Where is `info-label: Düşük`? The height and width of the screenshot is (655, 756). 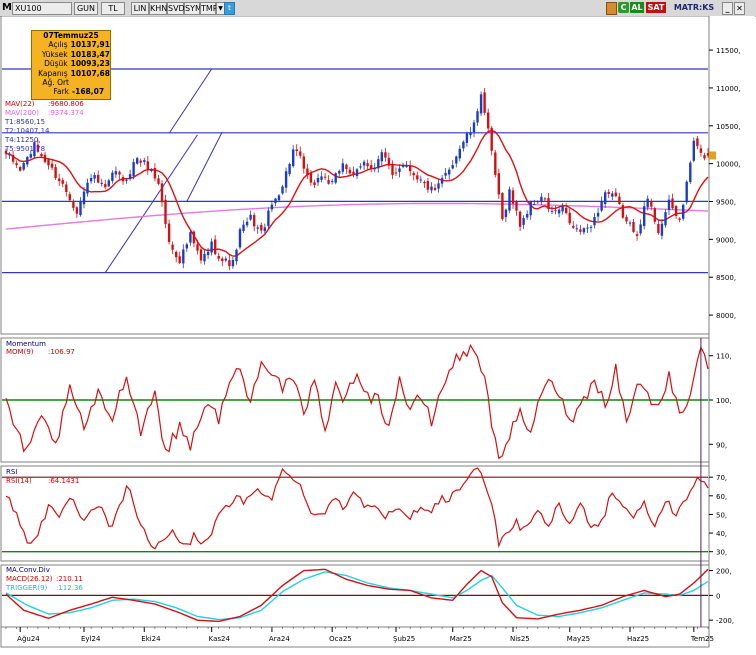 info-label: Düşük is located at coordinates (56, 64).